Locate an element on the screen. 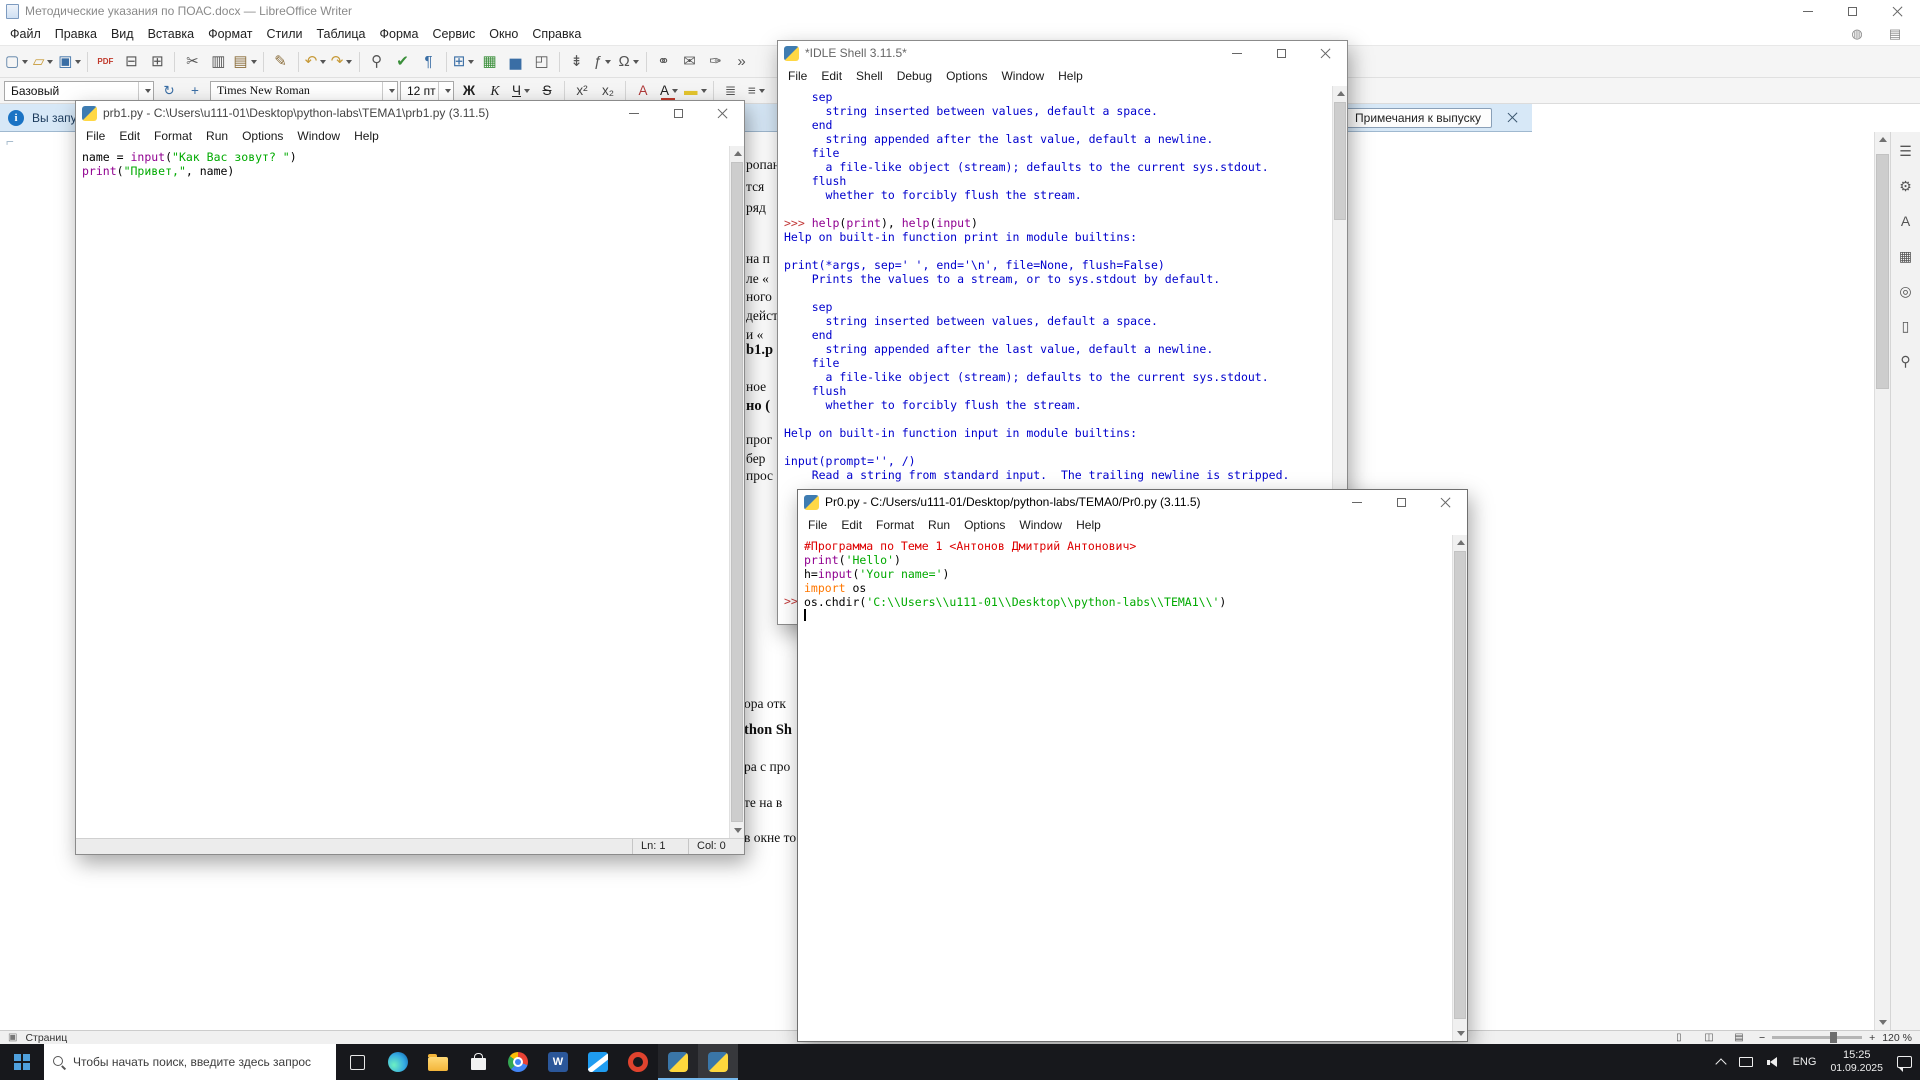 This screenshot has height=1080, width=1920. print-icon: ⊟ is located at coordinates (131, 62).